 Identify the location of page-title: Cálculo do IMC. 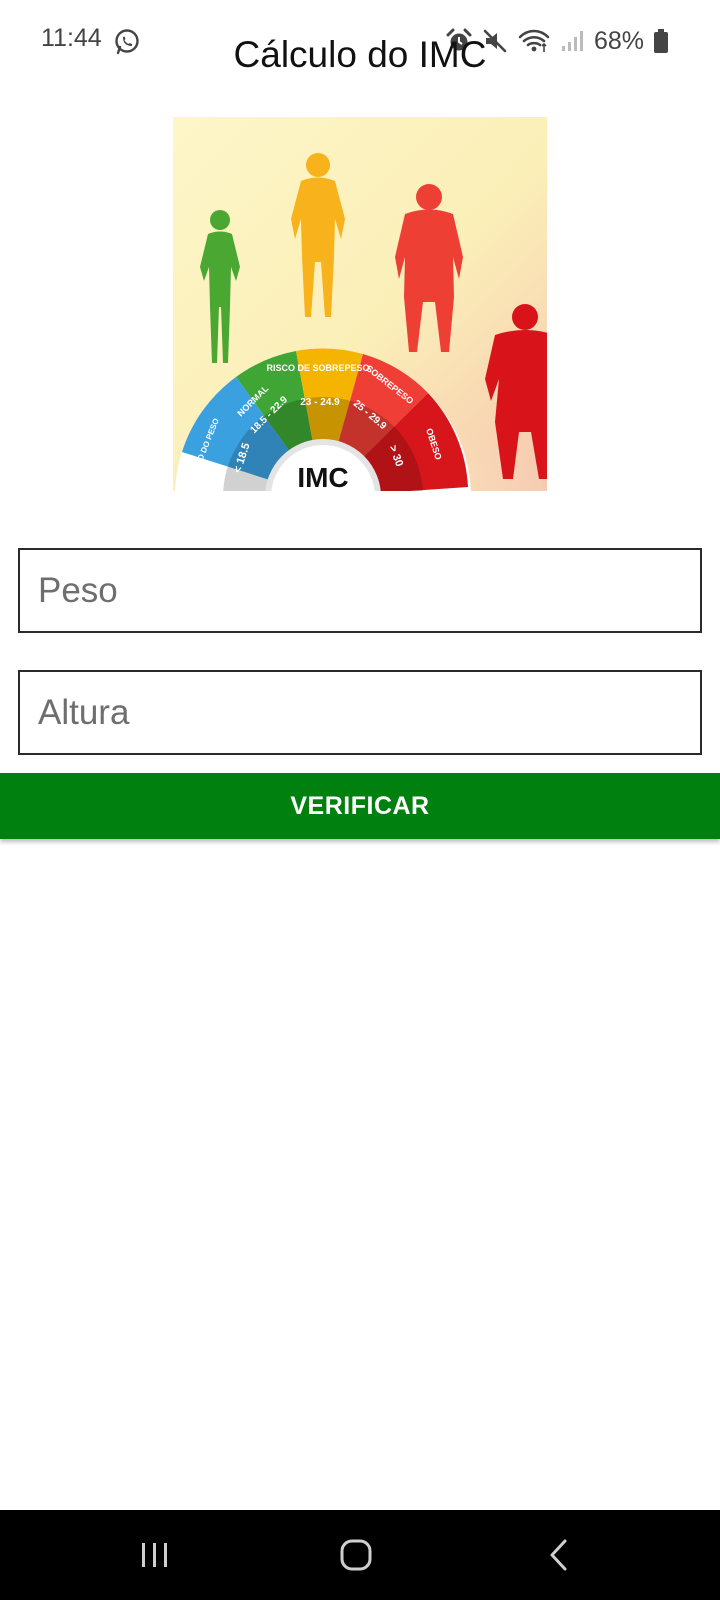
(360, 54).